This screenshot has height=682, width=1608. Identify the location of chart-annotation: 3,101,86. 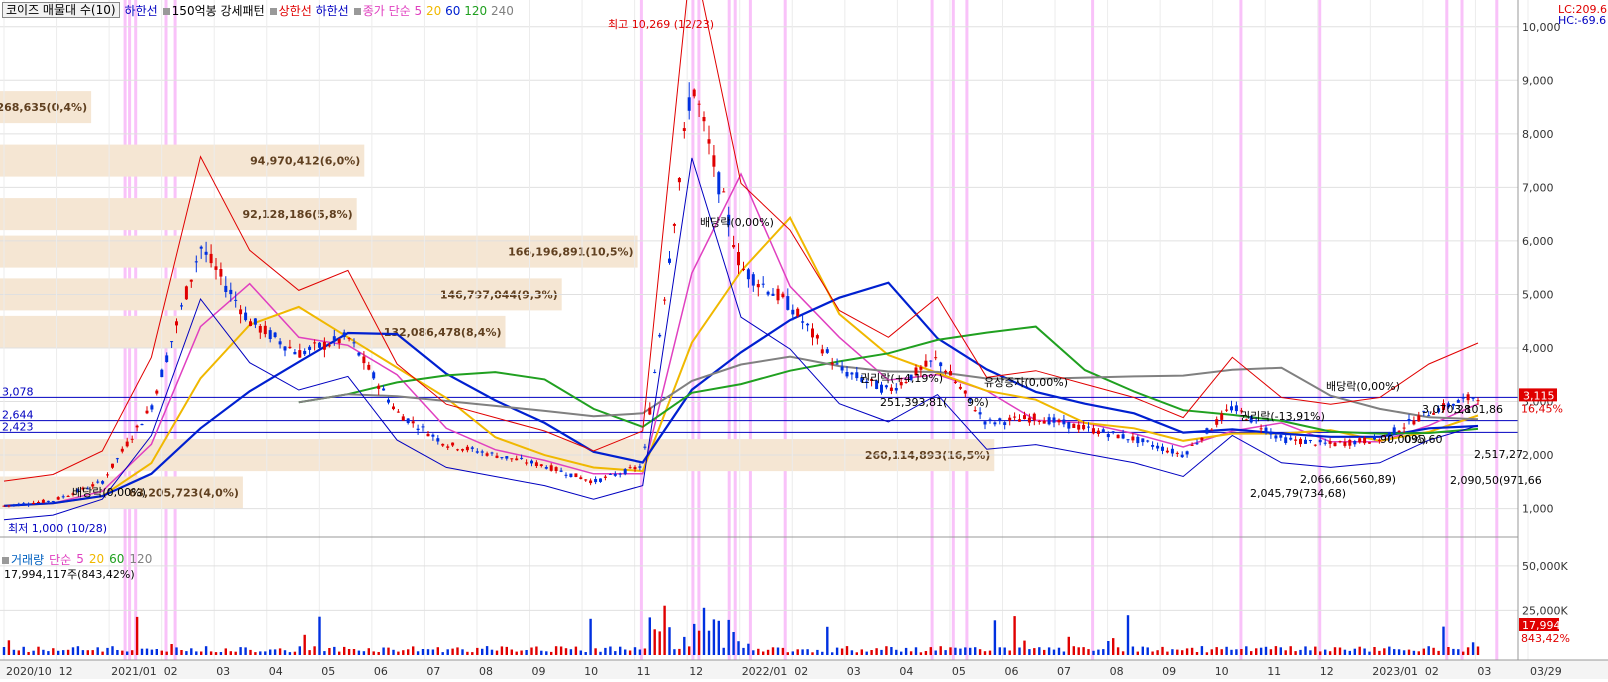
(1478, 409).